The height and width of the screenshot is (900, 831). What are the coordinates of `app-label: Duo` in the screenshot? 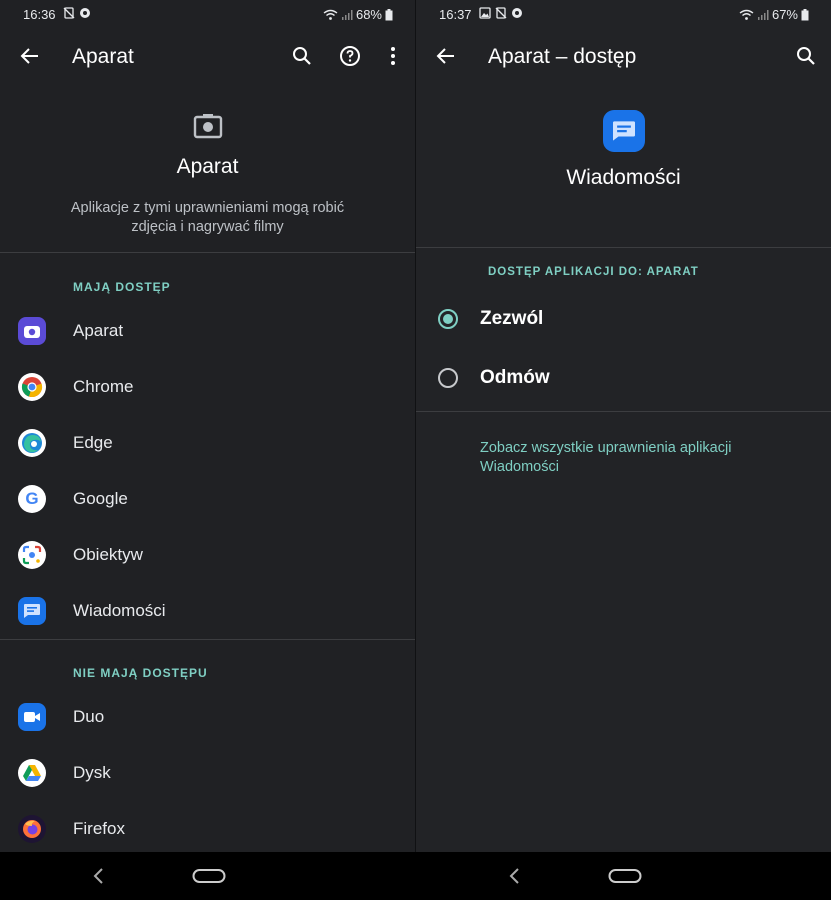 It's located at (89, 716).